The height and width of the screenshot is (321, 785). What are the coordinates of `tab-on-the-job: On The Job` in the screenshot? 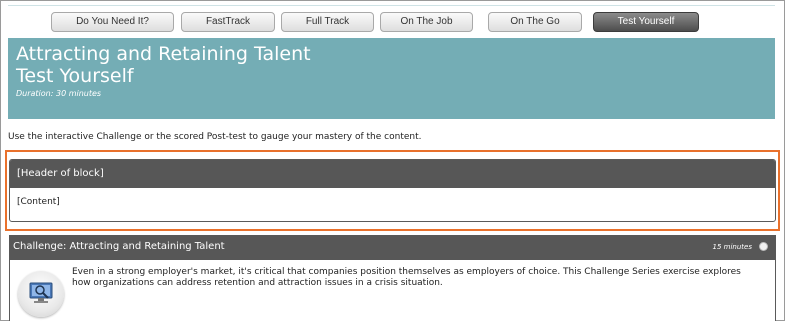 It's located at (426, 22).